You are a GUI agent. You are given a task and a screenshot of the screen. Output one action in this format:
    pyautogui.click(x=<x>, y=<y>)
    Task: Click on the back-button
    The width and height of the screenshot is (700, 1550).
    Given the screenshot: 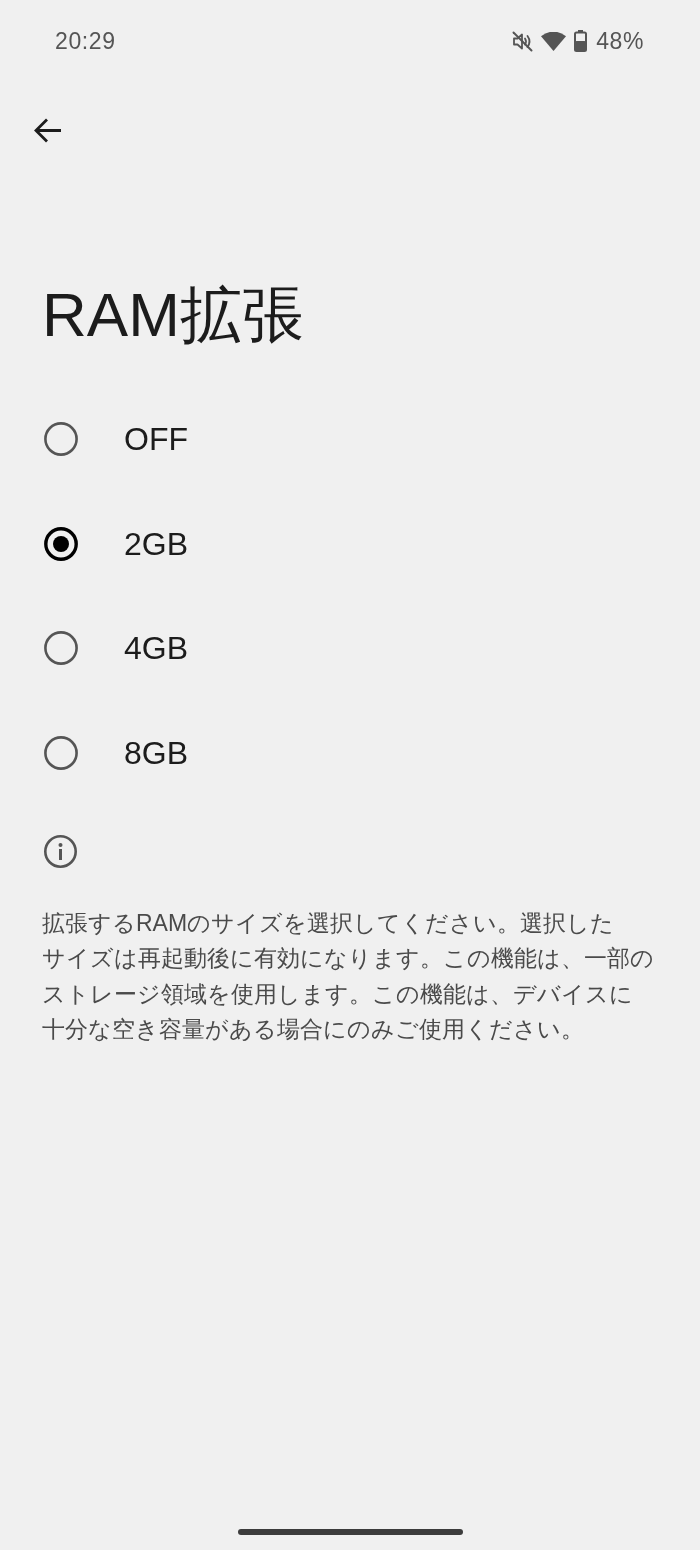 What is the action you would take?
    pyautogui.click(x=48, y=130)
    